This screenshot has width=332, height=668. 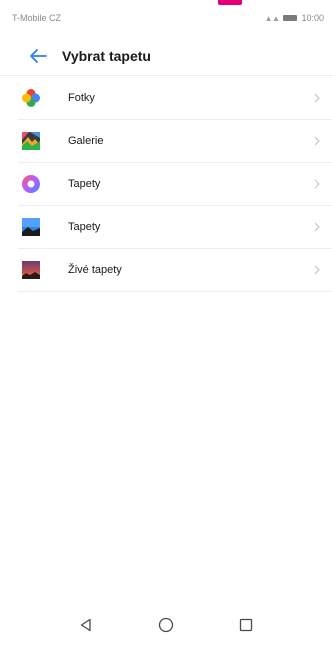 I want to click on square-recents-icon, so click(x=246, y=625).